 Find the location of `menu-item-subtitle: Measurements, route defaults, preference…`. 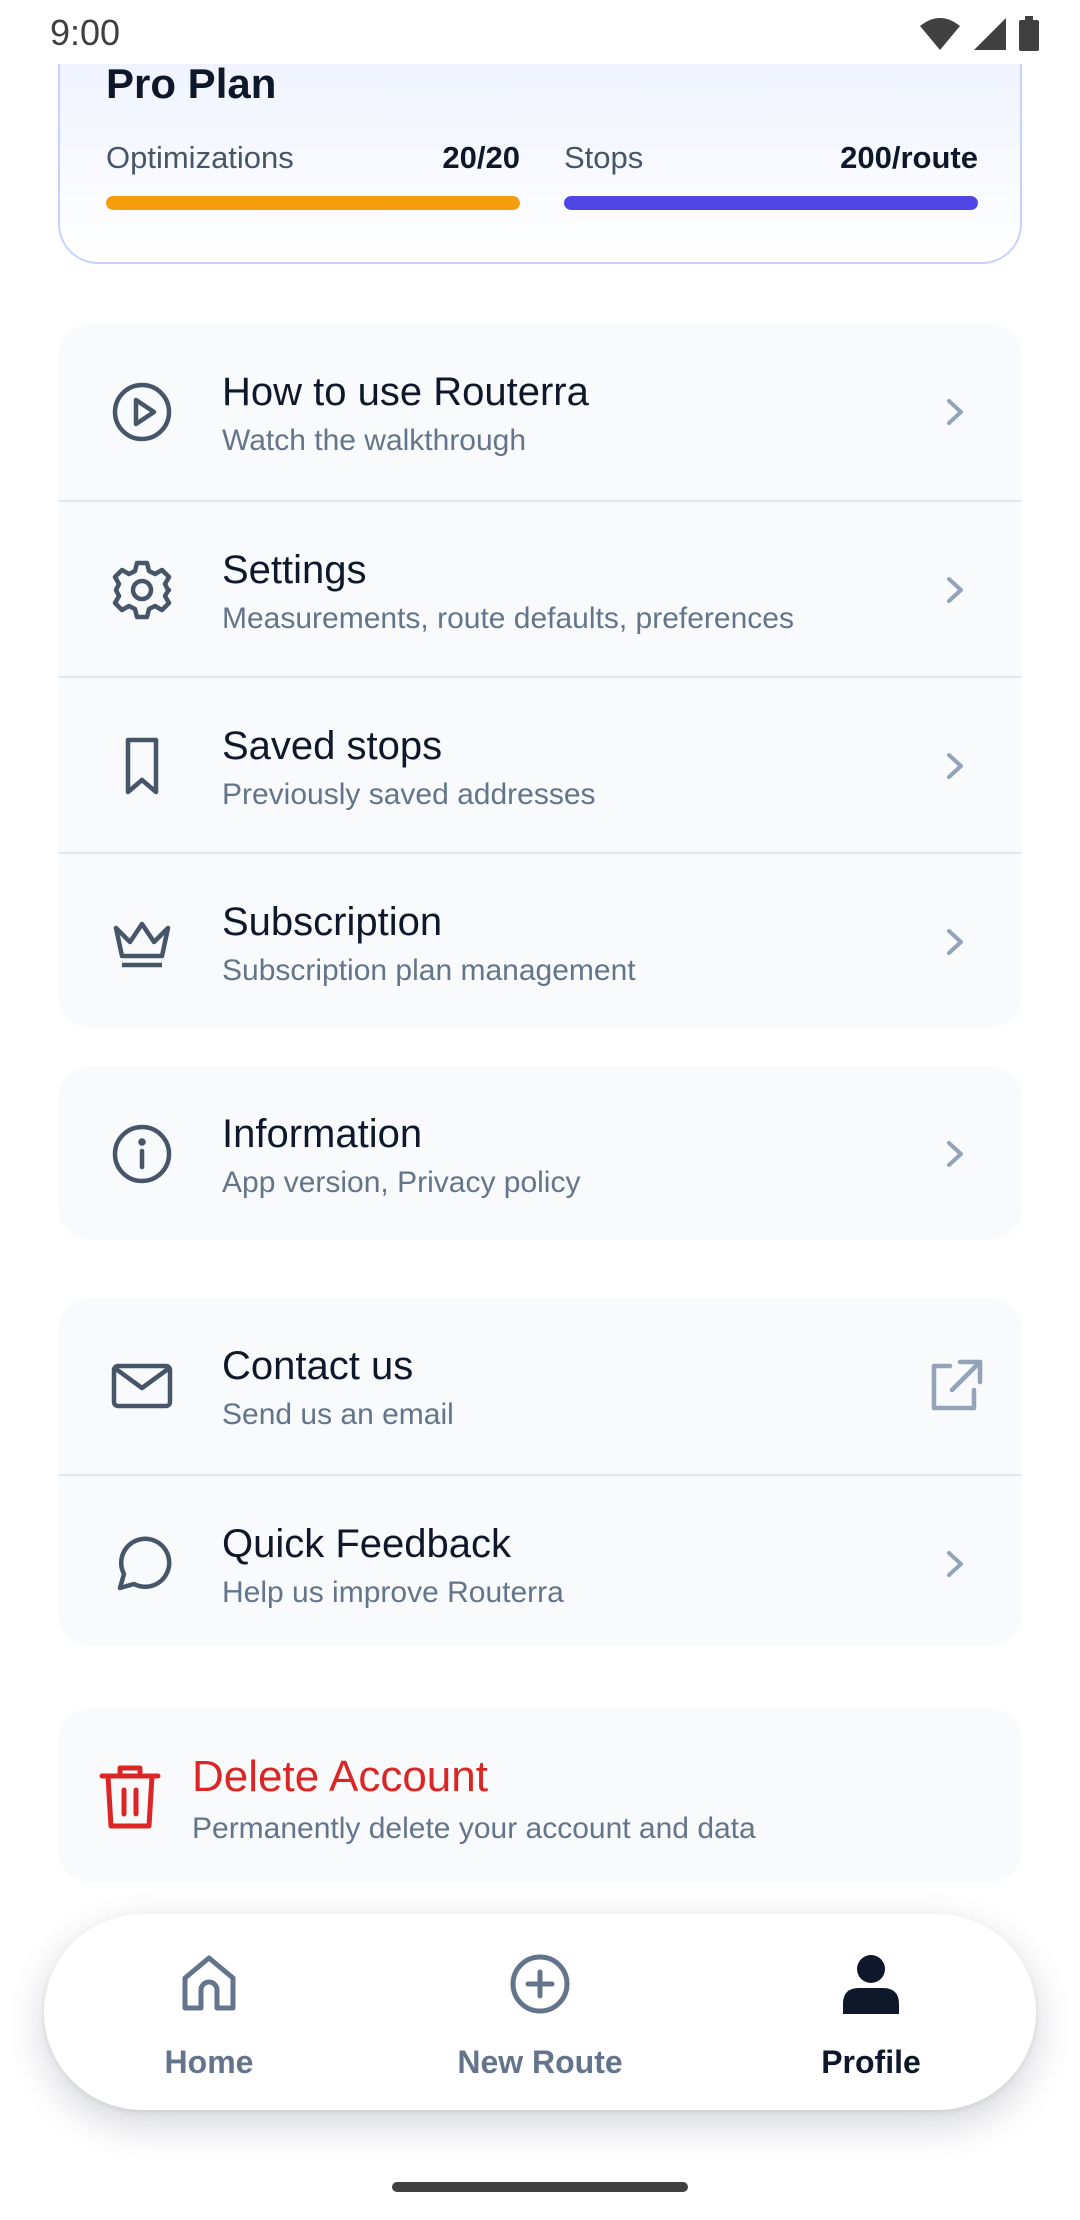

menu-item-subtitle: Measurements, route defaults, preference… is located at coordinates (508, 618).